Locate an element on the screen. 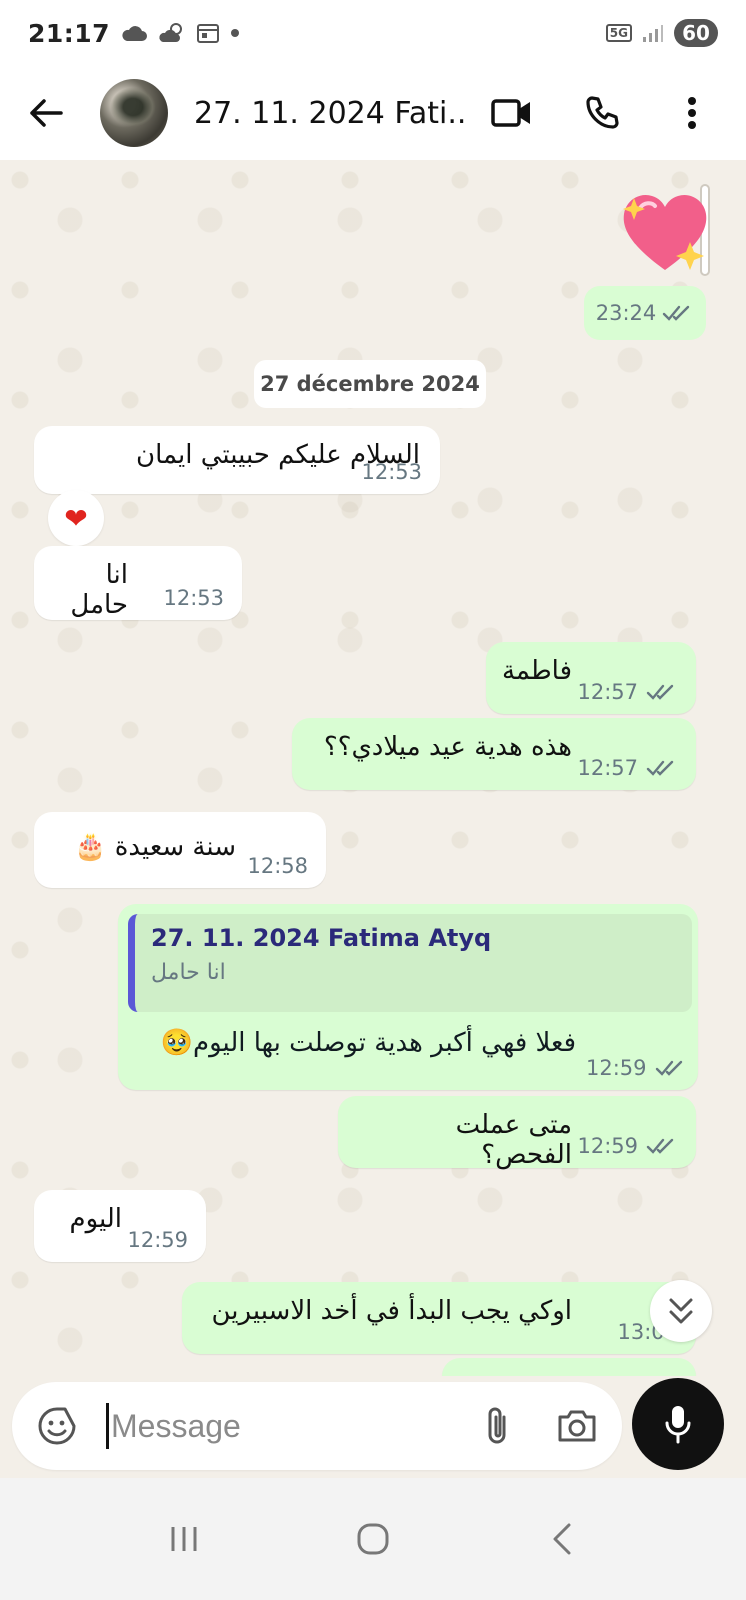  message-bubble-outgoing: متى عملت الفحص؟ 12:59 is located at coordinates (517, 1133).